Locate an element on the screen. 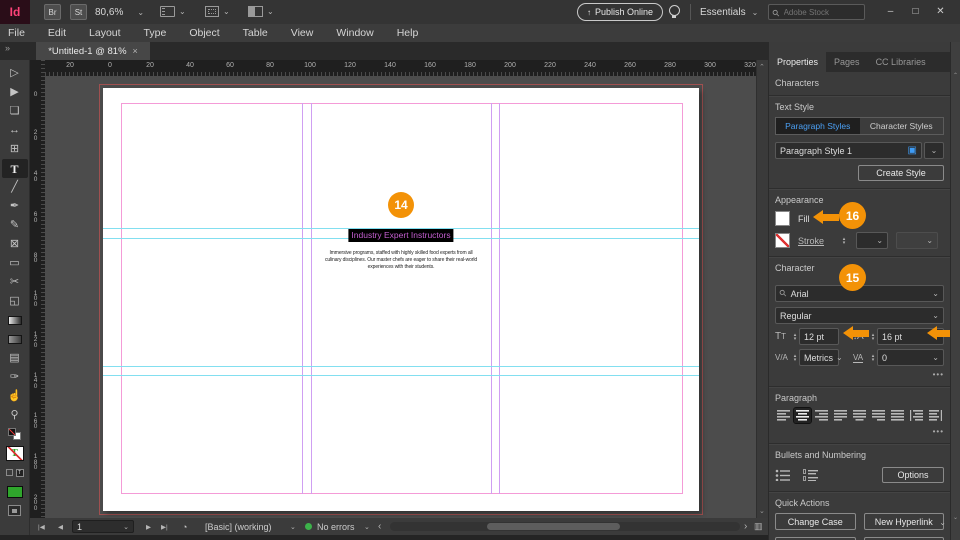  document-tab: *Untitled-1 @ 81% × is located at coordinates (93, 51).